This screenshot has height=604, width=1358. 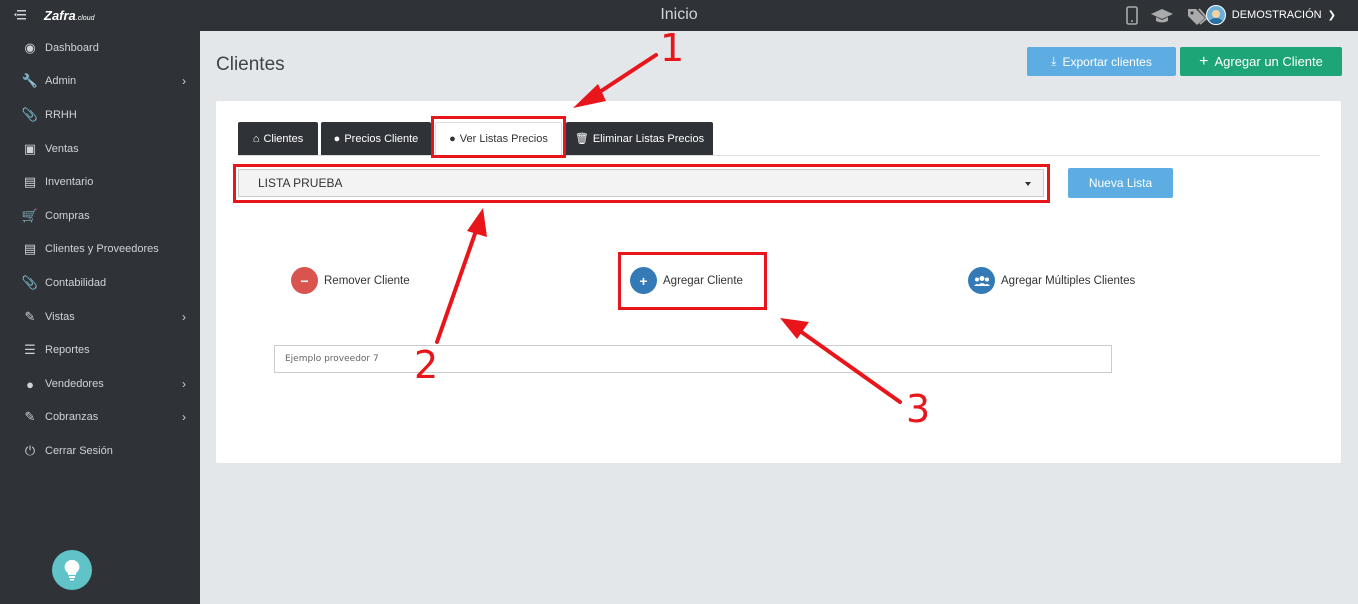 What do you see at coordinates (457, 285) in the screenshot?
I see `arrow-2-line` at bounding box center [457, 285].